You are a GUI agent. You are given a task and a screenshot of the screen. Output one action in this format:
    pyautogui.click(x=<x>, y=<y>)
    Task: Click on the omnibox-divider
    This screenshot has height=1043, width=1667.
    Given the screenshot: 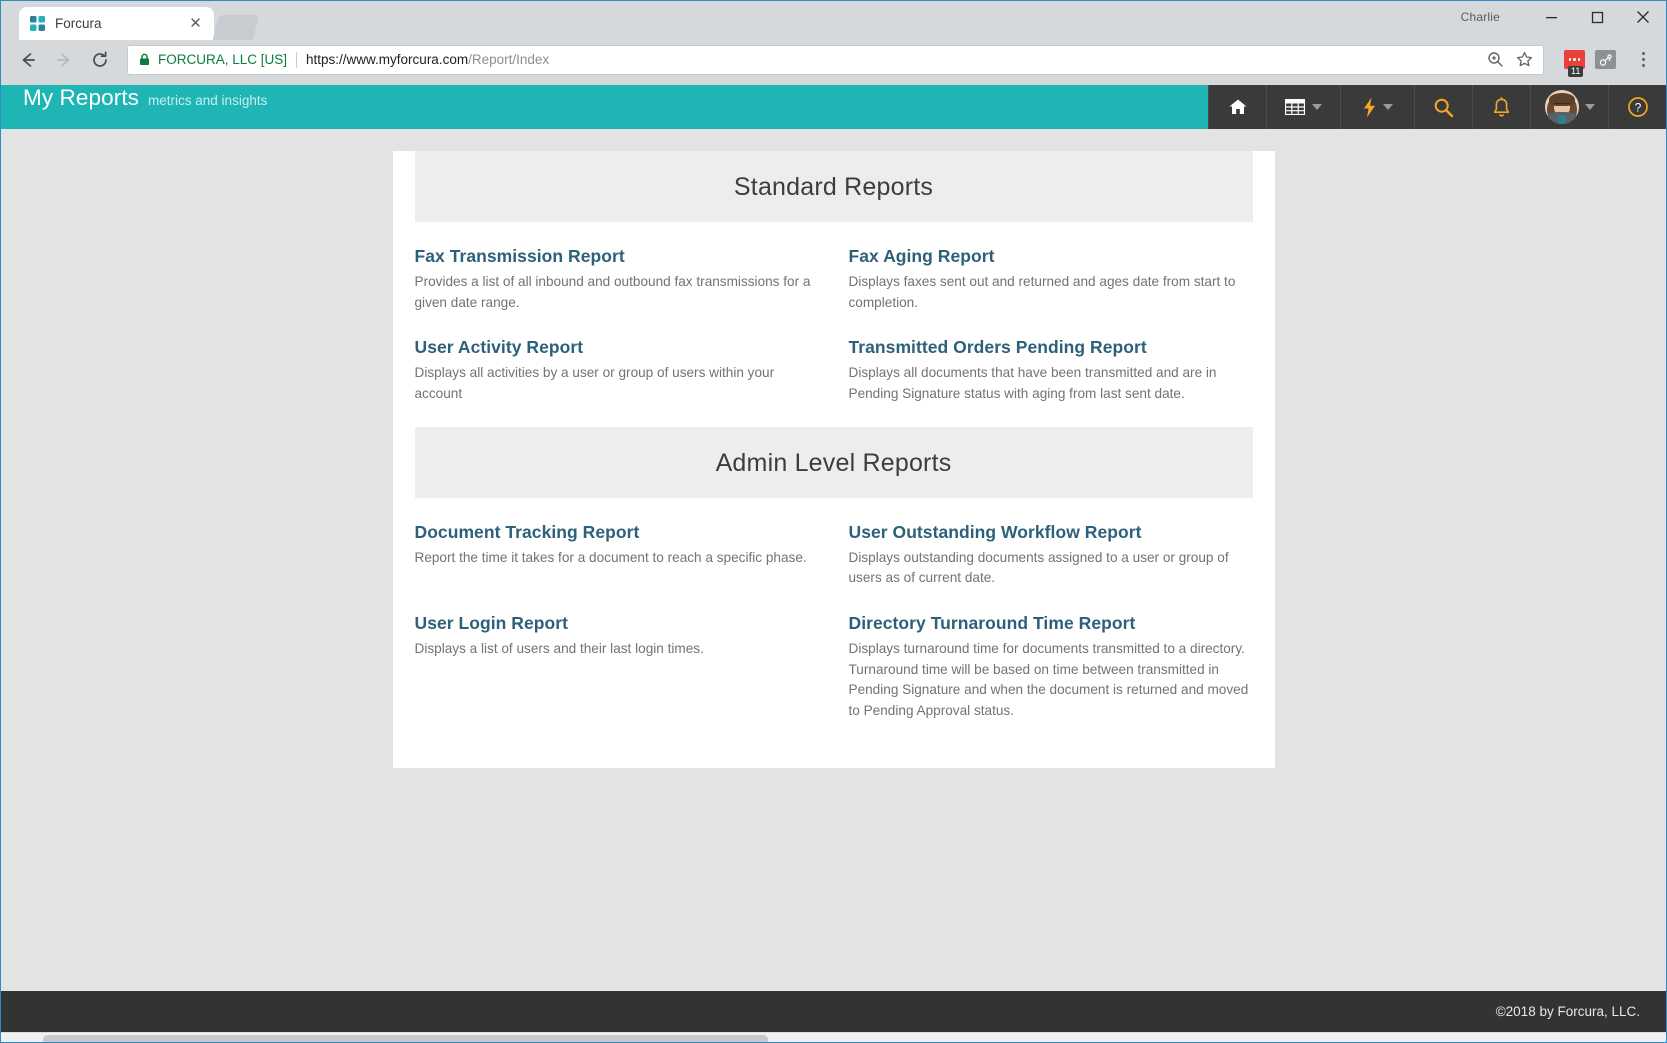 What is the action you would take?
    pyautogui.click(x=297, y=59)
    